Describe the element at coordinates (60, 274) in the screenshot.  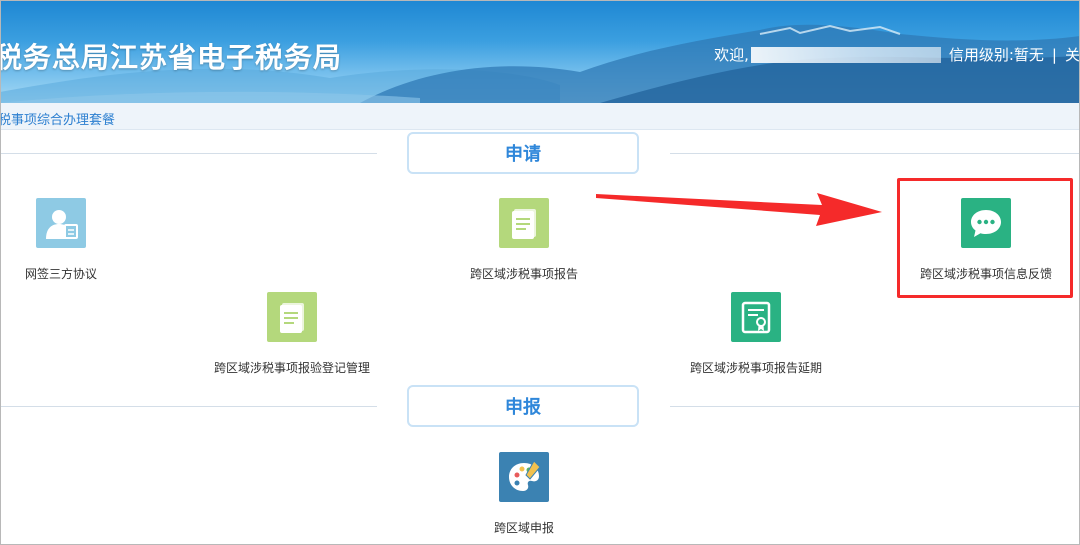
I see `tile-label: 网签三方协议` at that location.